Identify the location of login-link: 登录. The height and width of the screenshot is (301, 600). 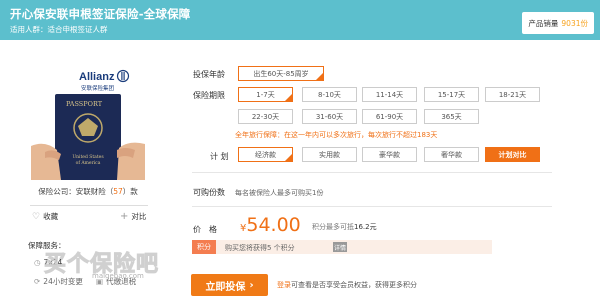
(284, 285).